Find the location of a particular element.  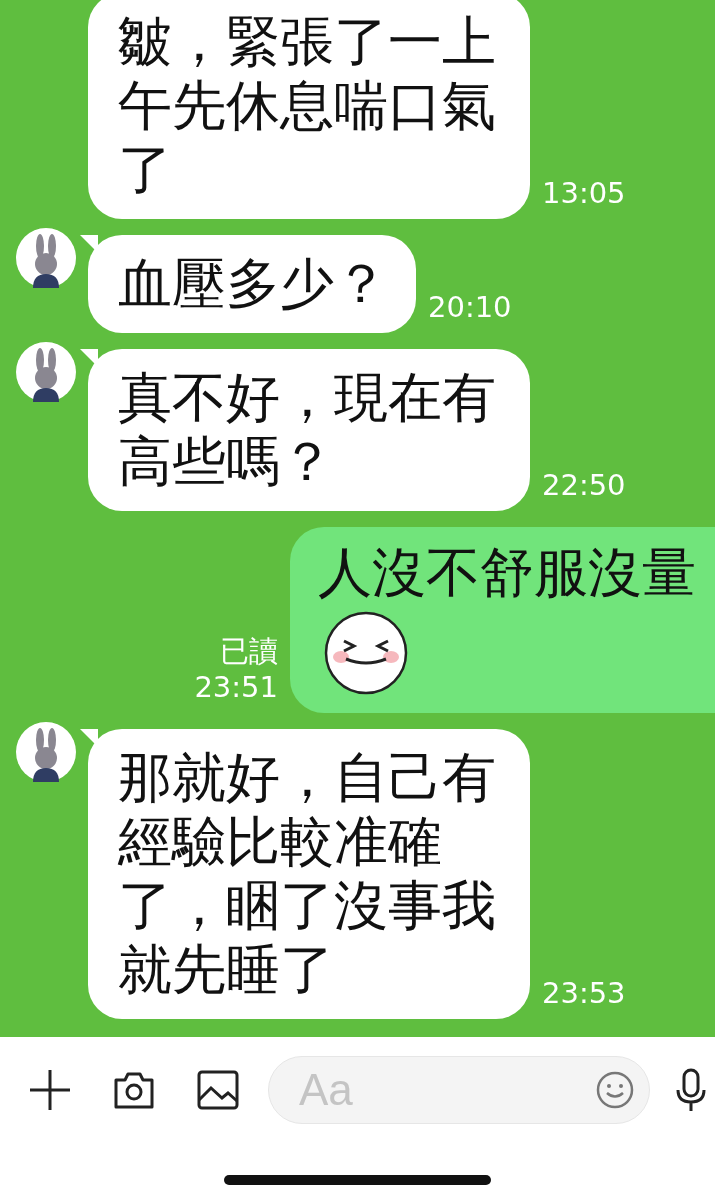

emoji-icon is located at coordinates (615, 1090).